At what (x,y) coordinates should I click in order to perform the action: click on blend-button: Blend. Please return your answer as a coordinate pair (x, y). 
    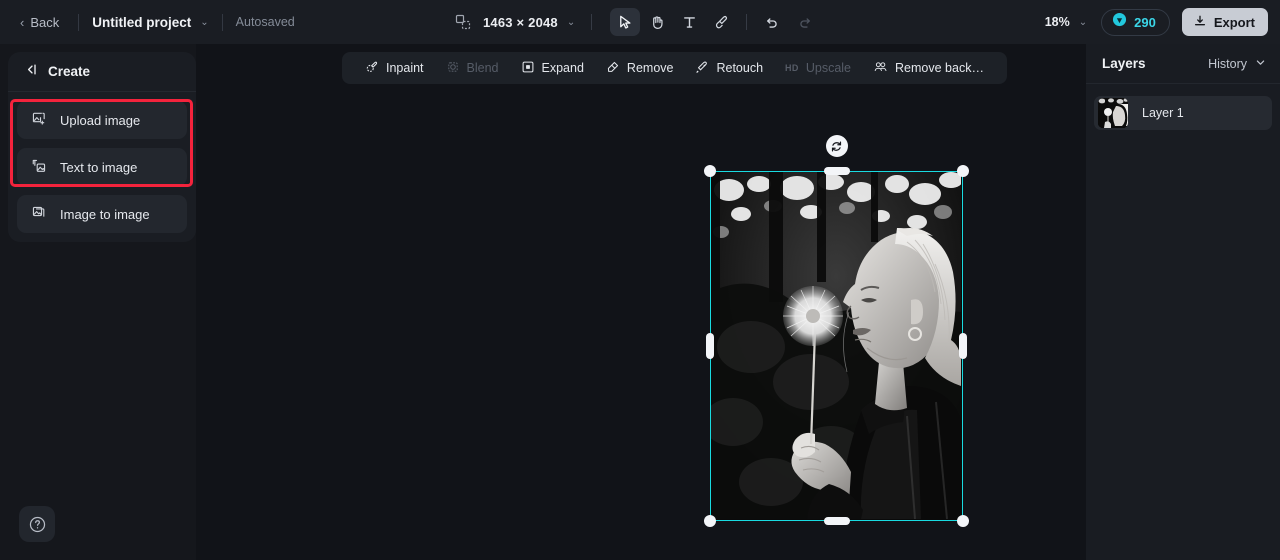
    Looking at the image, I should click on (472, 68).